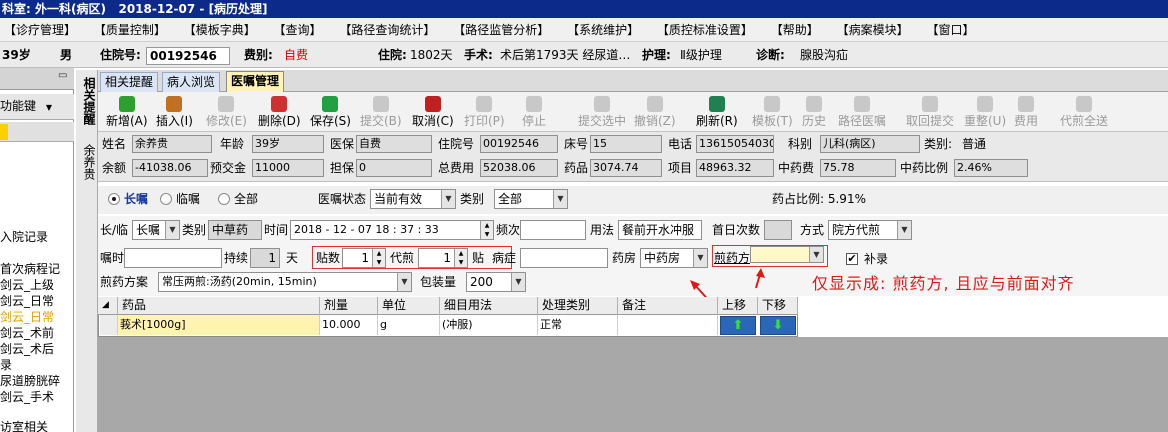 The width and height of the screenshot is (1168, 432). Describe the element at coordinates (501, 30) in the screenshot. I see `menu-item: 【路径监管分析】` at that location.